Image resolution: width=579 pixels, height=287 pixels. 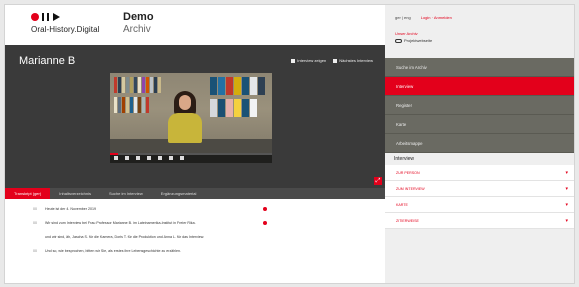 What do you see at coordinates (406, 33) in the screenshot?
I see `archive-label: Unser Archiv` at bounding box center [406, 33].